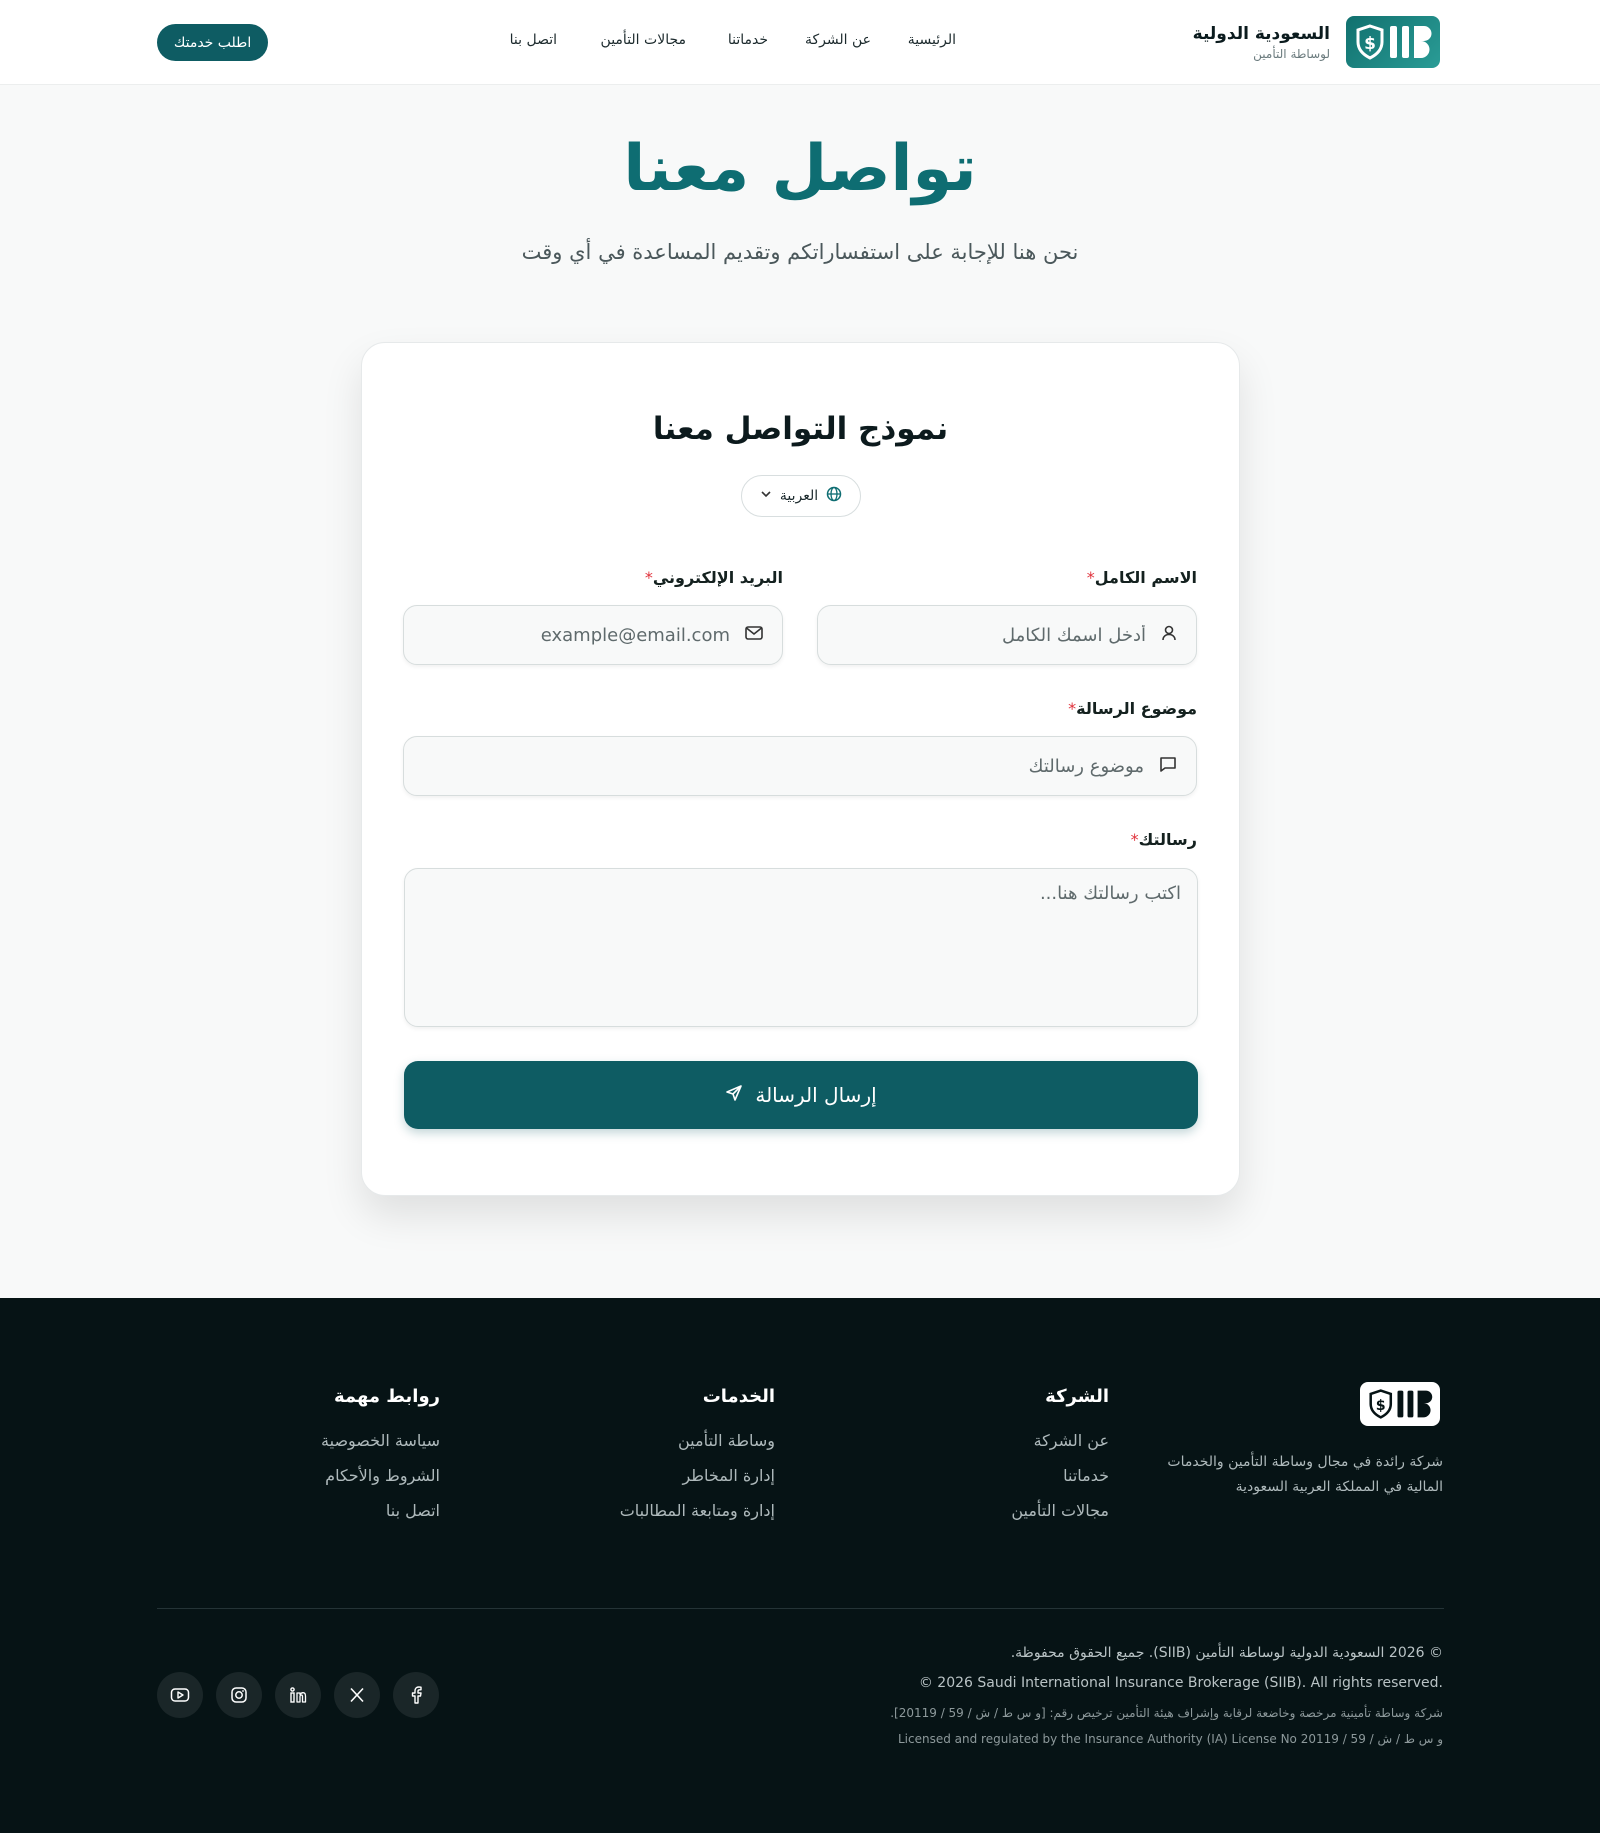 Image resolution: width=1600 pixels, height=1833 pixels. Describe the element at coordinates (1132, 708) in the screenshot. I see `subject-label: موضوع الرسالة*` at that location.